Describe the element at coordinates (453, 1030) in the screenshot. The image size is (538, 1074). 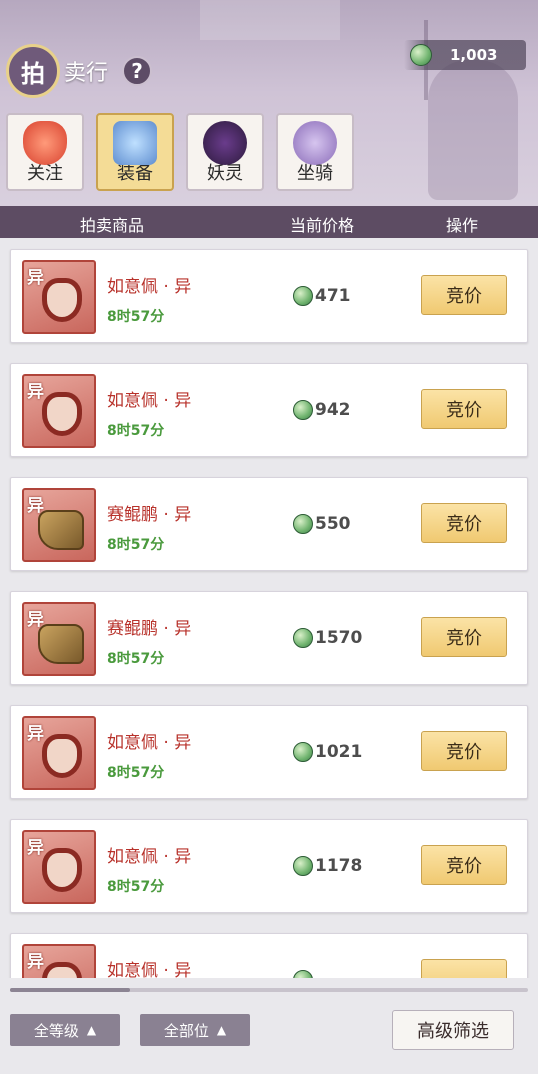
I see `advanced-filter-button: 高级筛选` at that location.